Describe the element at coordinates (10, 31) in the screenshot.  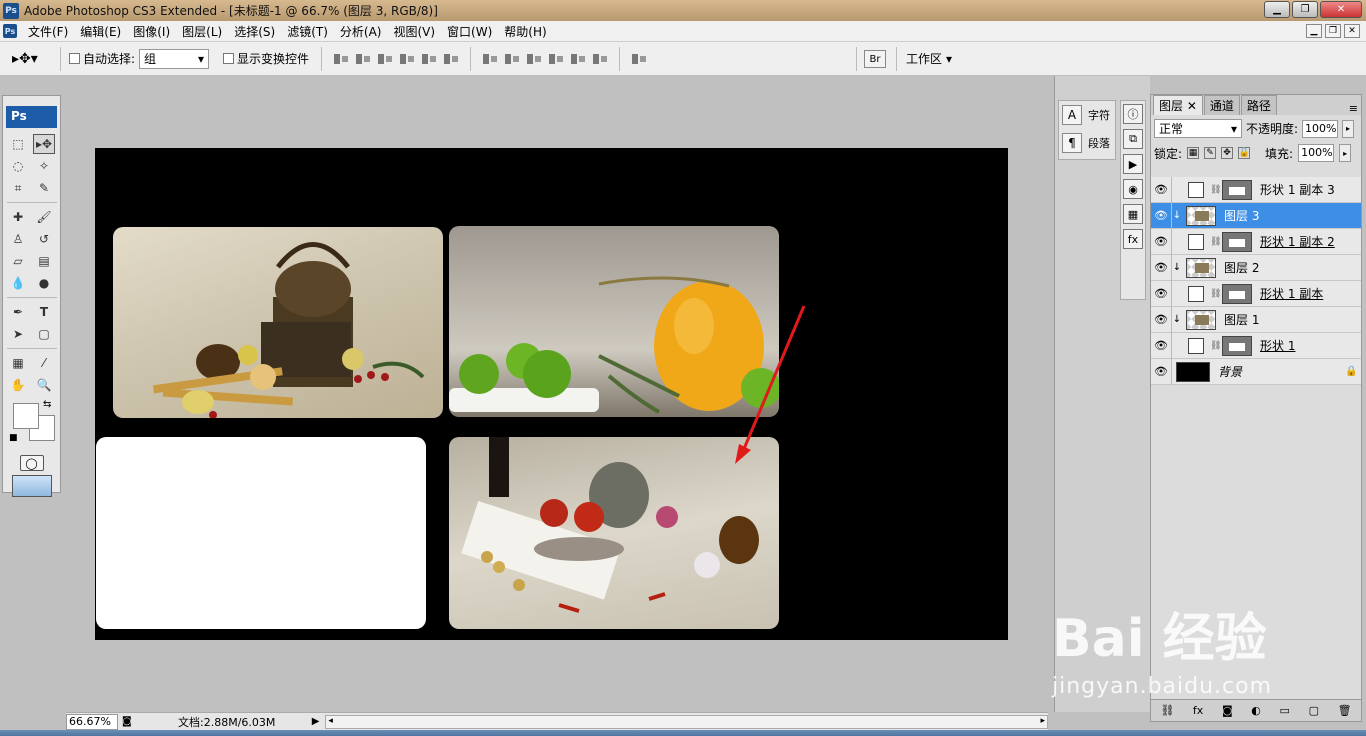
I see `document-icon: Ps` at that location.